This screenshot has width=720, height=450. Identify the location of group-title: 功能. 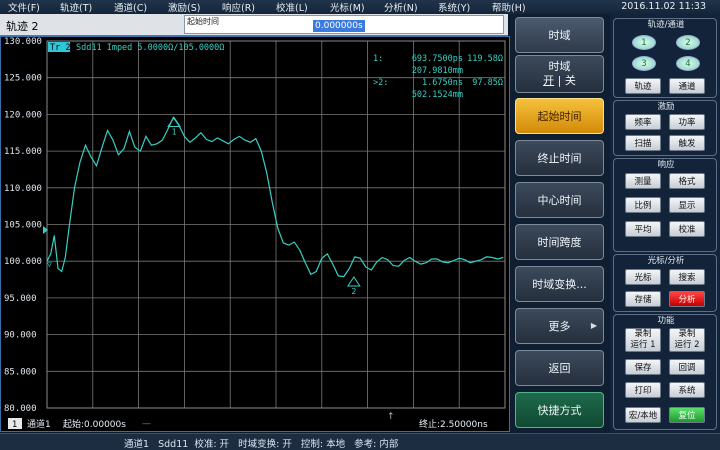
(666, 321).